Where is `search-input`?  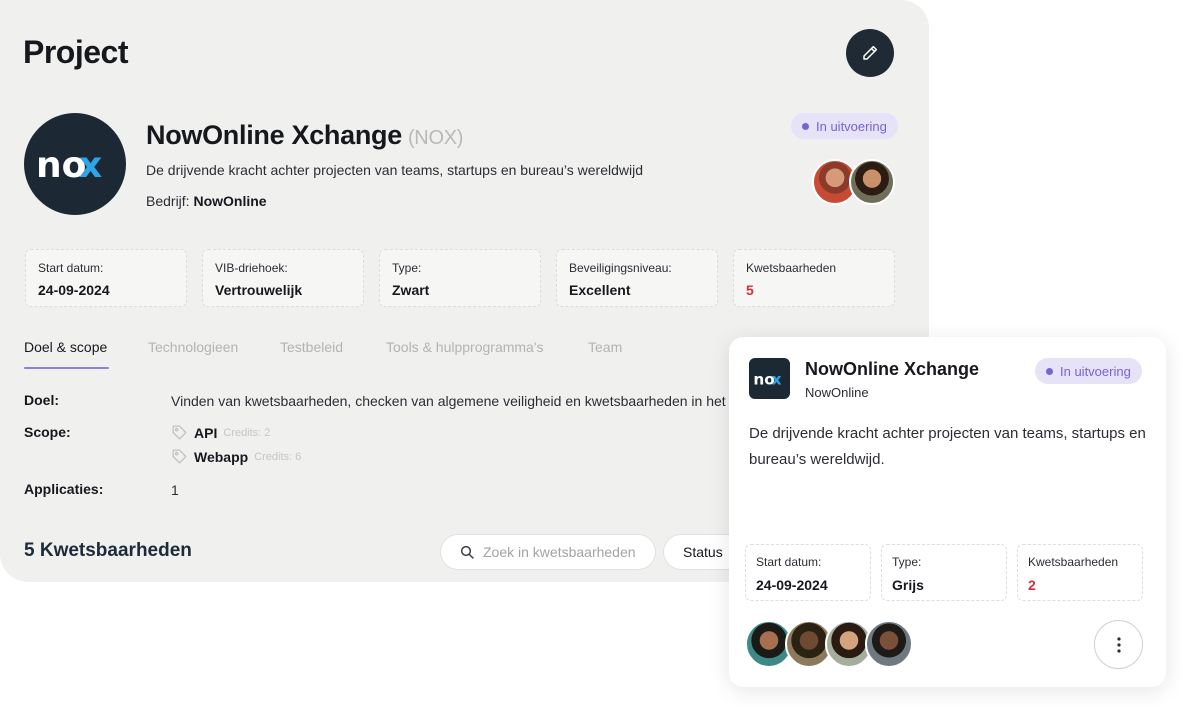 search-input is located at coordinates (563, 552).